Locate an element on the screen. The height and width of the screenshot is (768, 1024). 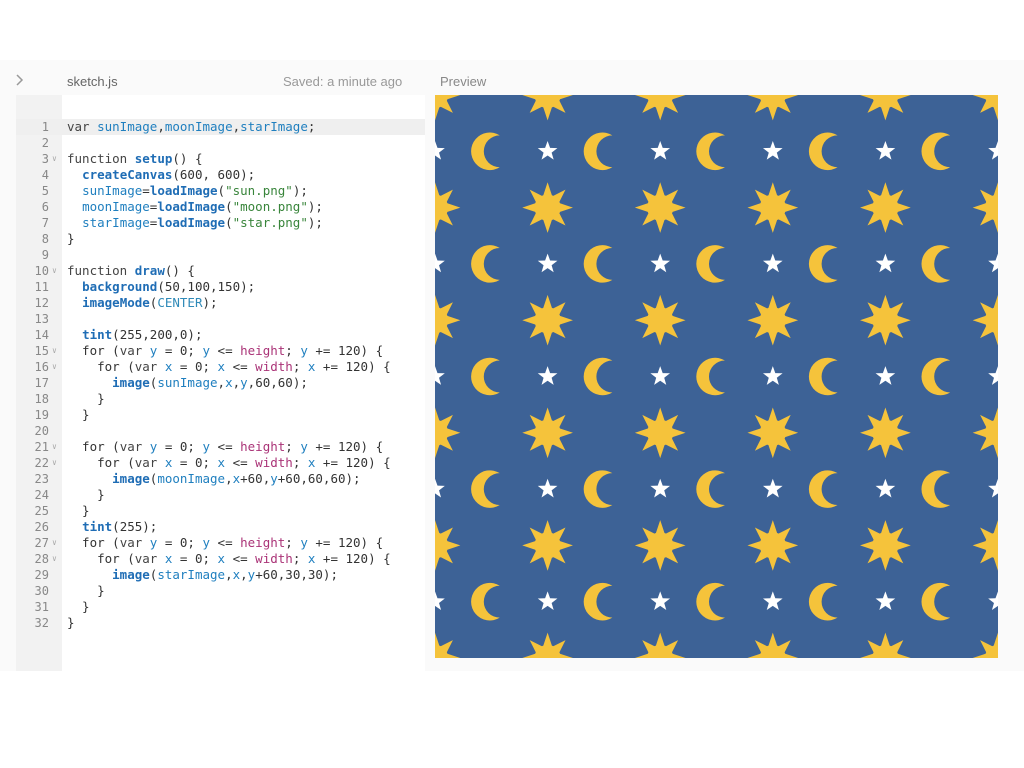
line-number: 3 is located at coordinates (45, 159).